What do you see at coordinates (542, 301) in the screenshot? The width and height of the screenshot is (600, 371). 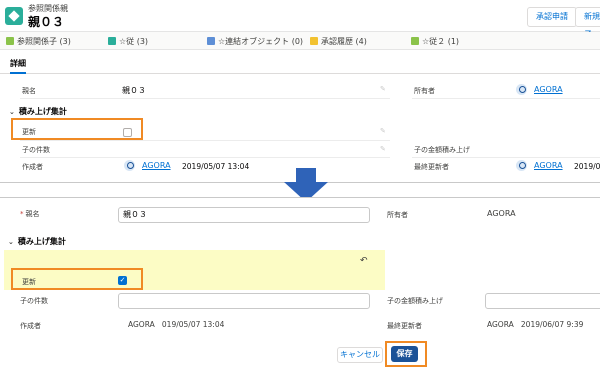 I see `child-sum-input` at bounding box center [542, 301].